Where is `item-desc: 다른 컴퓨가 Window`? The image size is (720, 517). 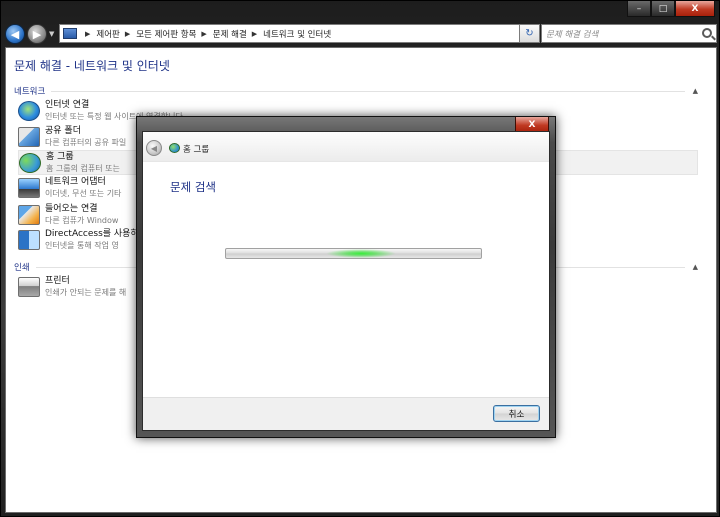 item-desc: 다른 컴퓨가 Window is located at coordinates (82, 220).